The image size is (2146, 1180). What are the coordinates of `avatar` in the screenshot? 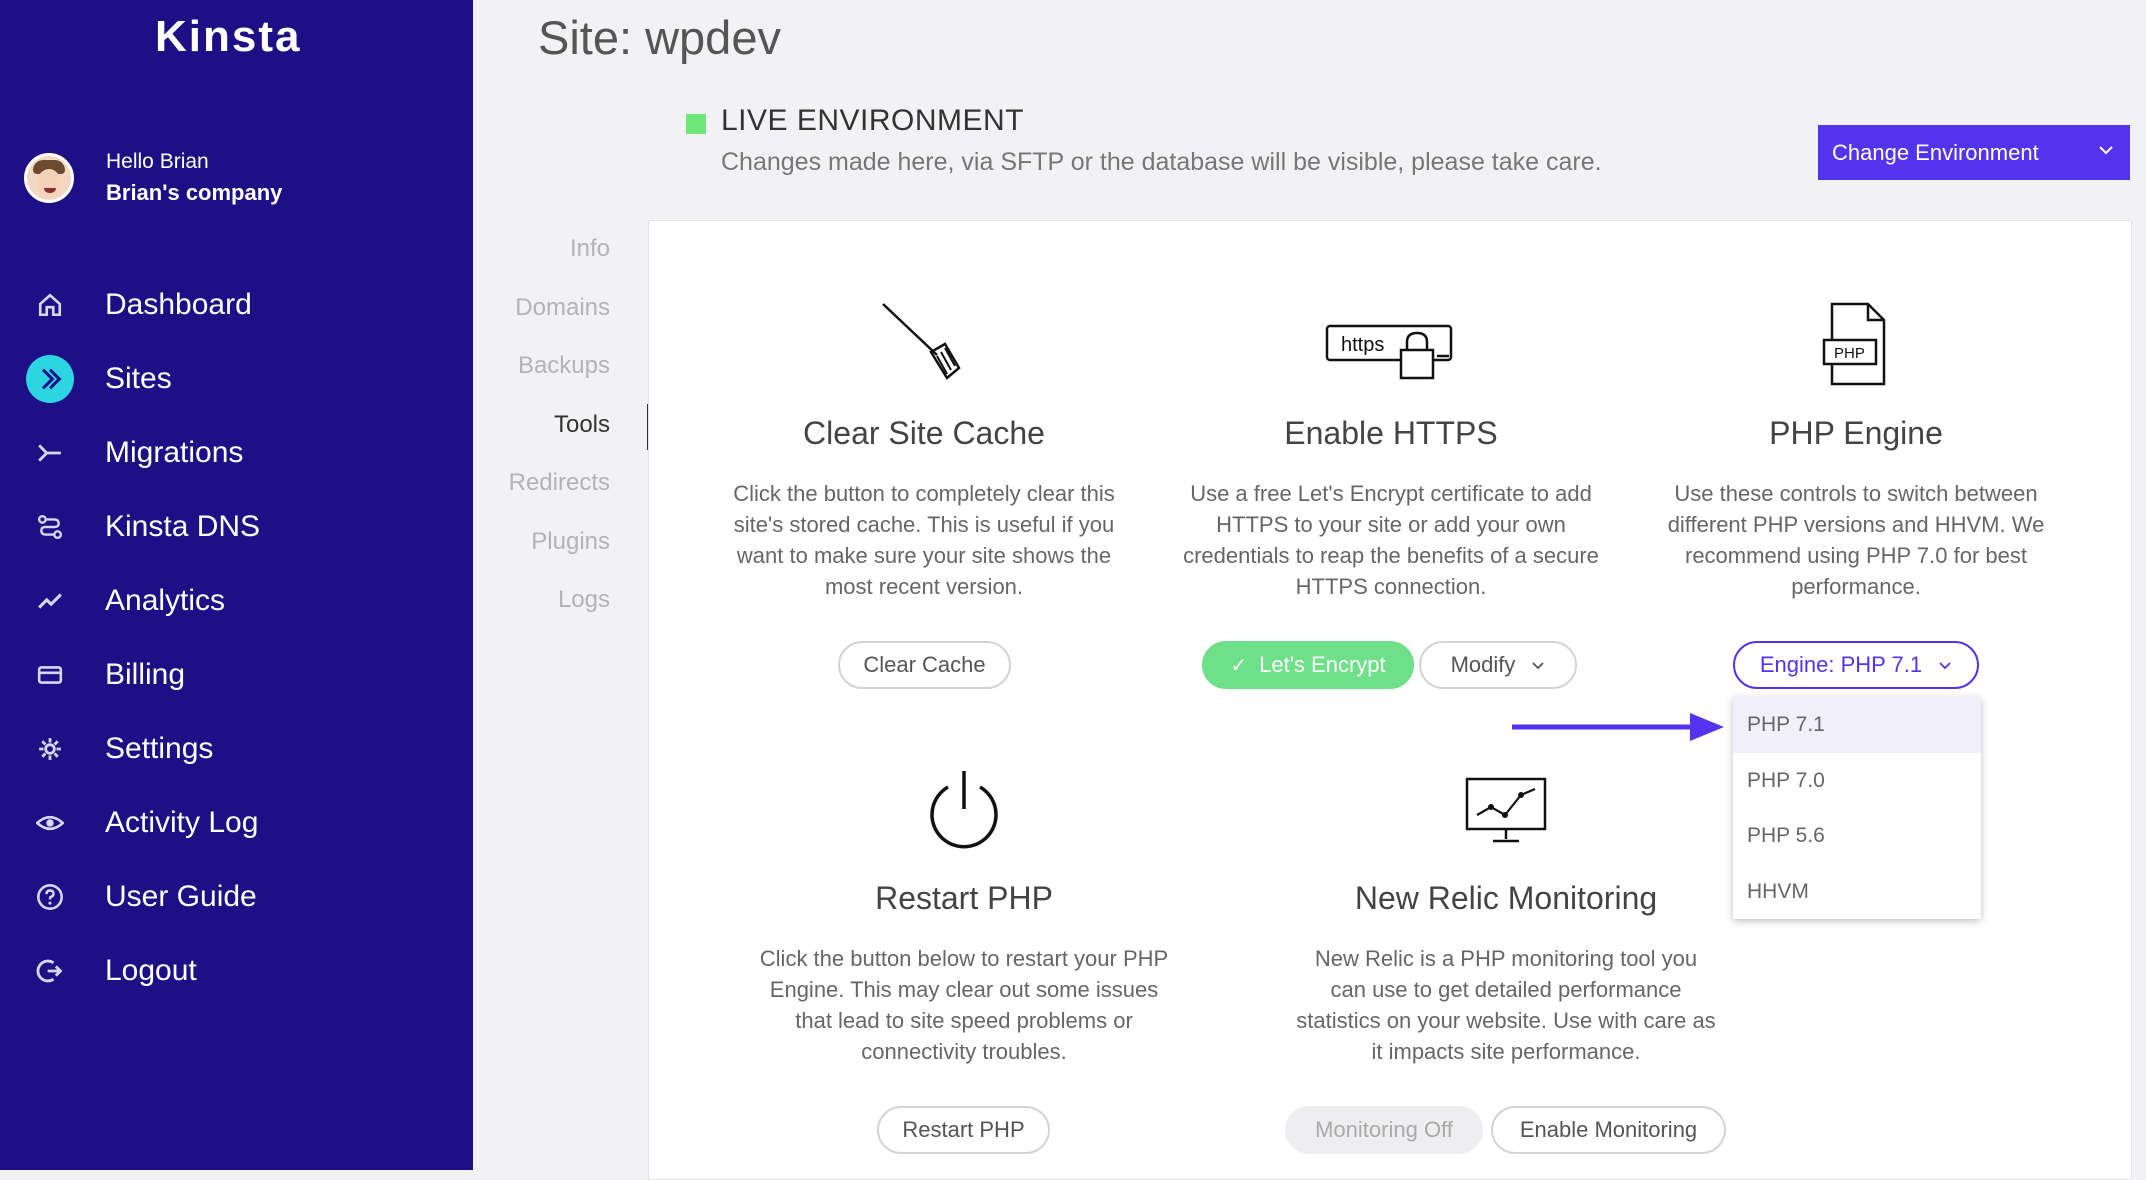 It's located at (49, 178).